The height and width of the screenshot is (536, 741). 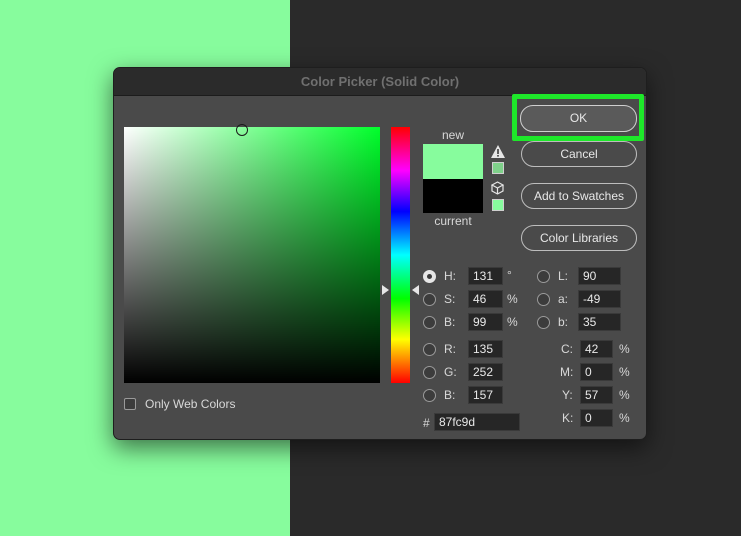 What do you see at coordinates (567, 349) in the screenshot?
I see `cyan-label: C:` at bounding box center [567, 349].